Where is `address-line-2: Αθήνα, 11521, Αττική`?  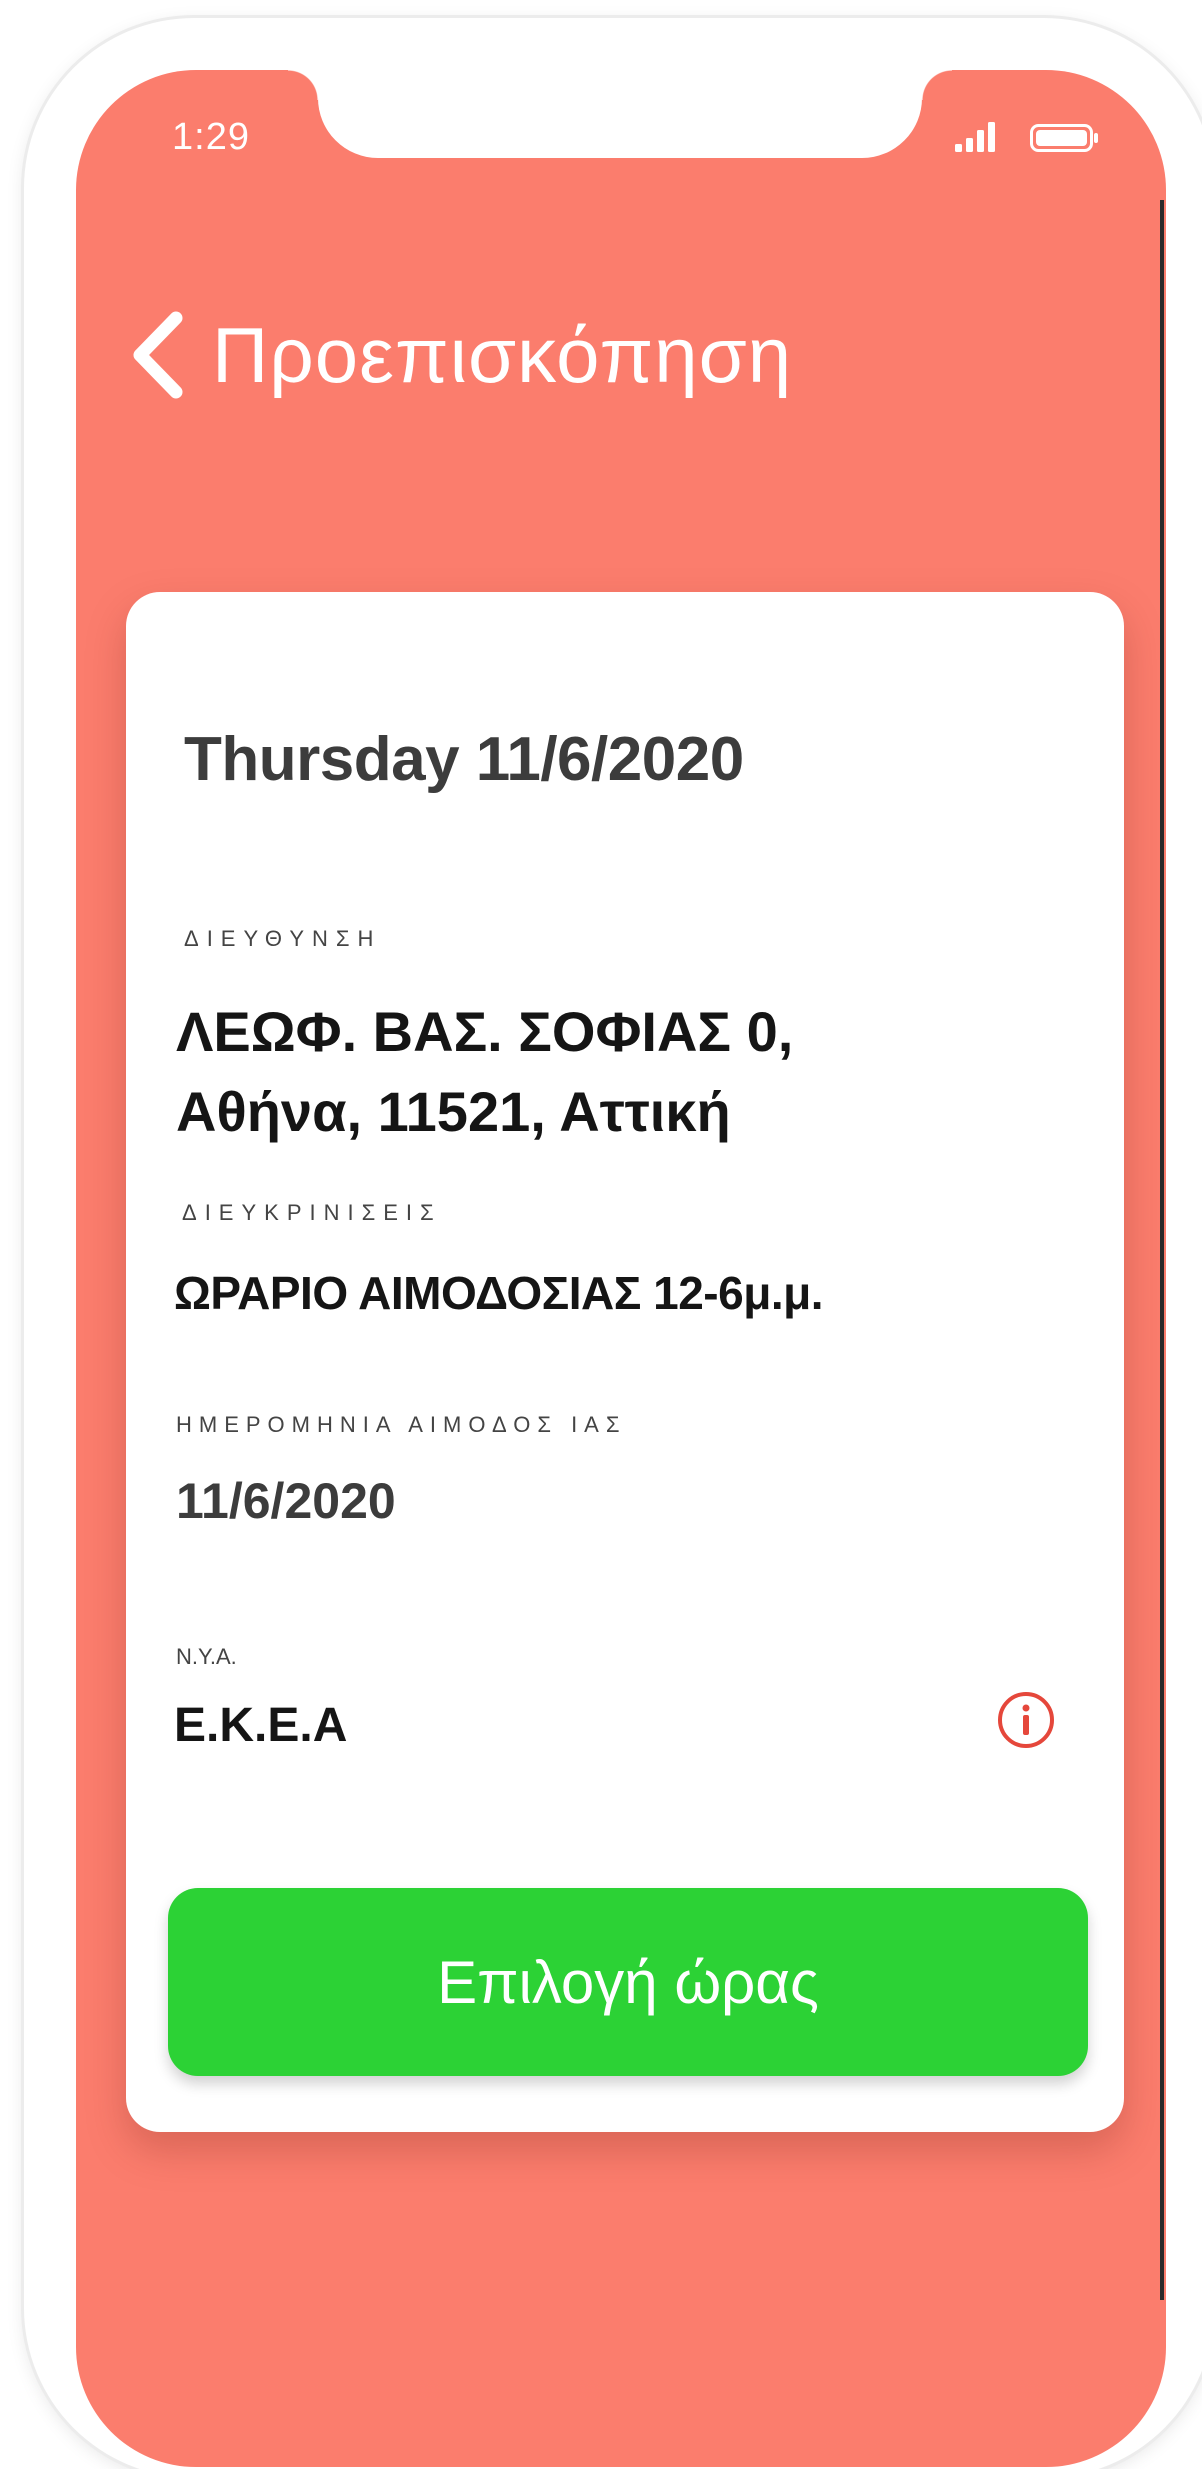 address-line-2: Αθήνα, 11521, Αττική is located at coordinates (453, 1111).